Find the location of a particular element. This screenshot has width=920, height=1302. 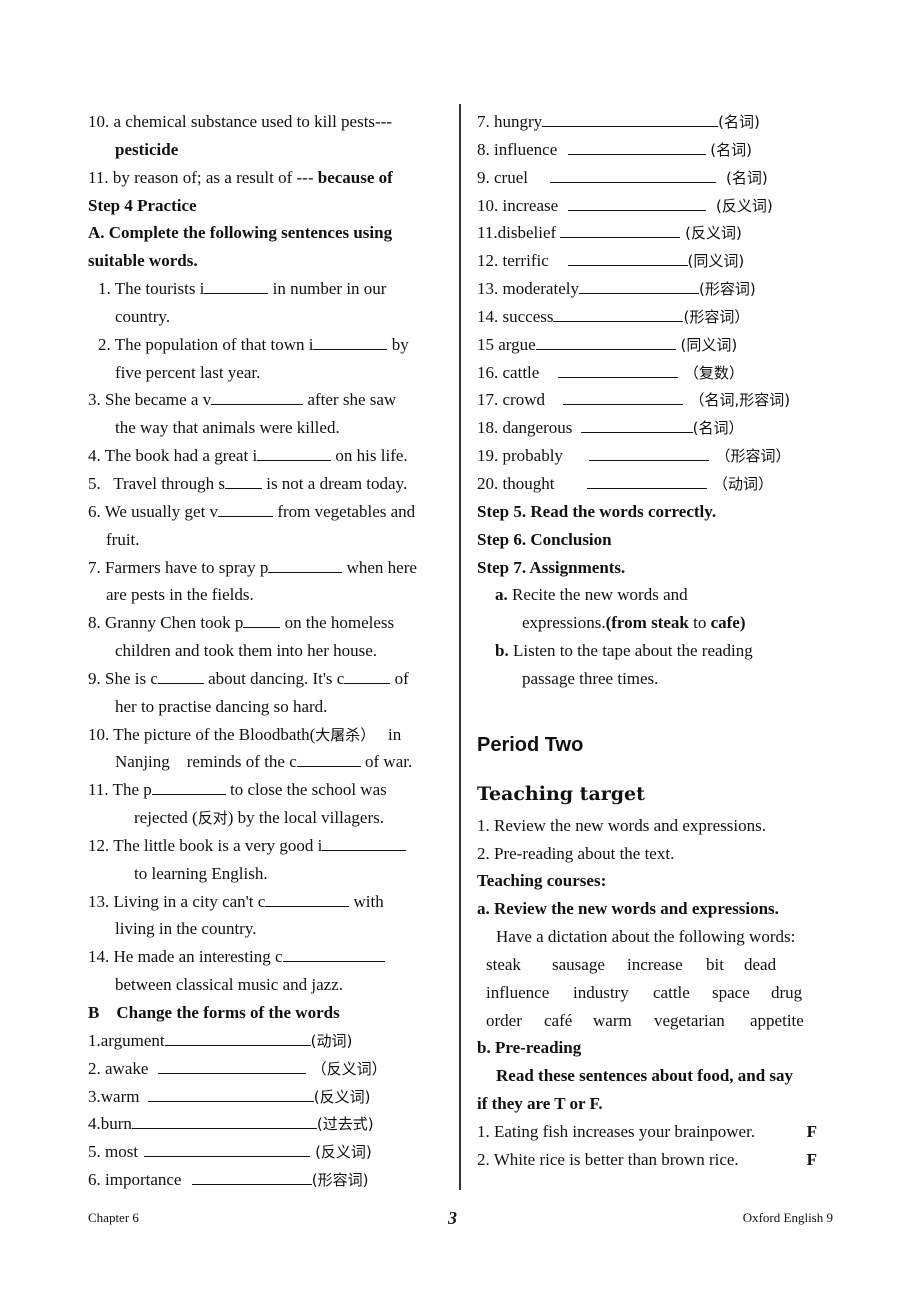

page-footer: Chapter 6 3 Oxford English 9 is located at coordinates (460, 1220).